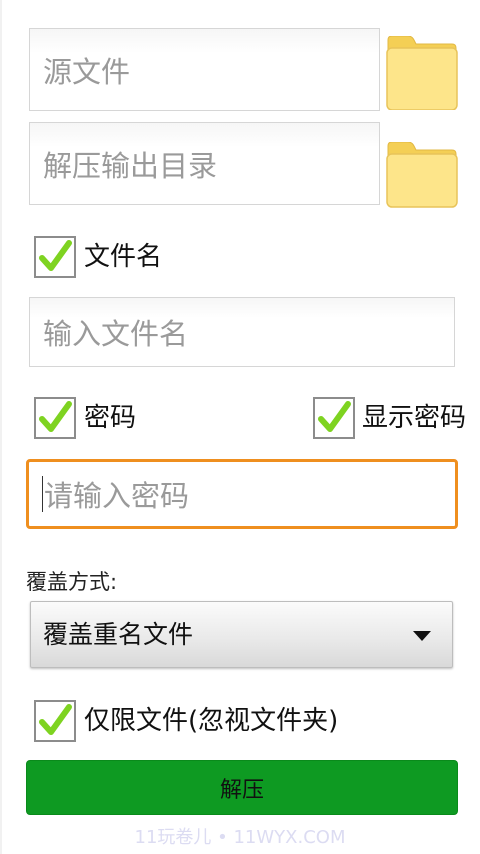 Image resolution: width=480 pixels, height=854 pixels. Describe the element at coordinates (42, 494) in the screenshot. I see `text-cursor` at that location.